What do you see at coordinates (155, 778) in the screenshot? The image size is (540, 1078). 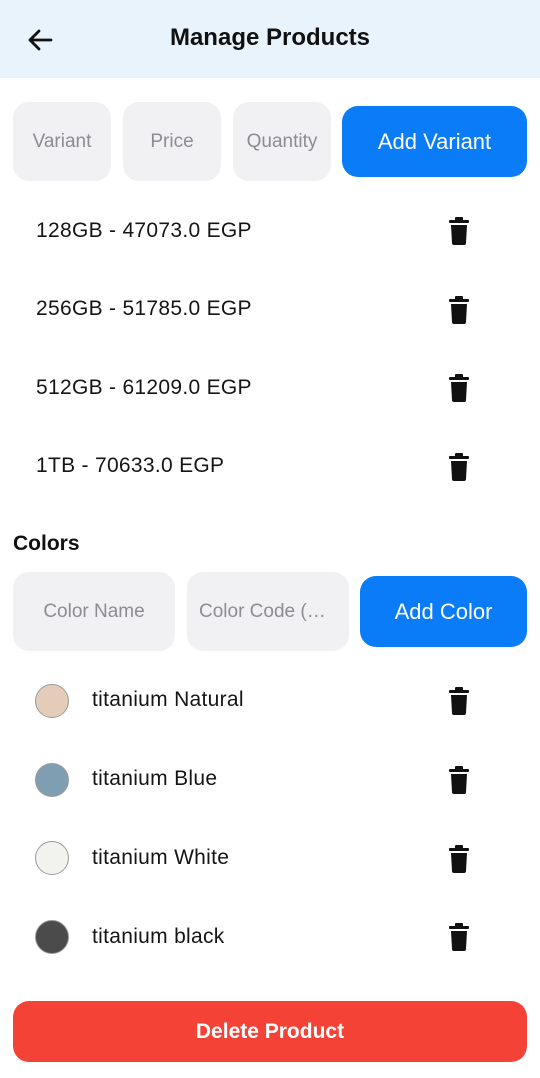 I see `color-label: titanium Blue` at bounding box center [155, 778].